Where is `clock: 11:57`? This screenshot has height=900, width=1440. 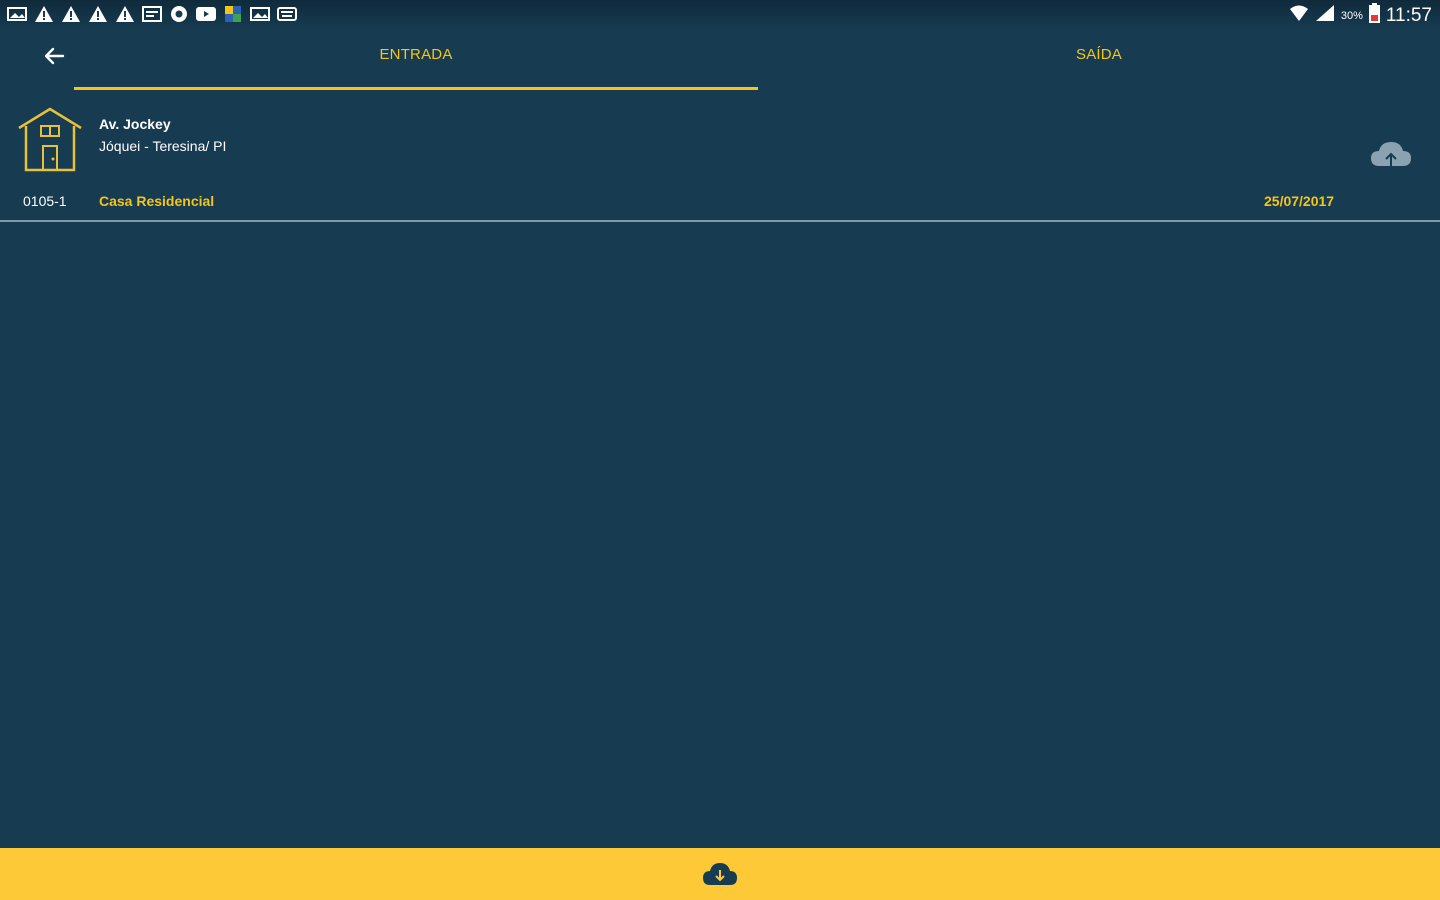 clock: 11:57 is located at coordinates (1408, 15).